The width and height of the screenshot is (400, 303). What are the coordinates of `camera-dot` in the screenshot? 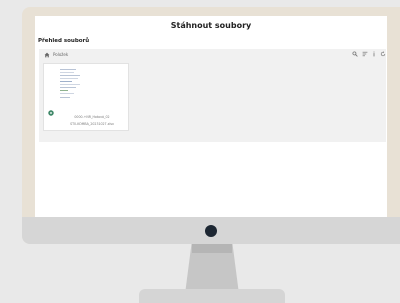 It's located at (211, 231).